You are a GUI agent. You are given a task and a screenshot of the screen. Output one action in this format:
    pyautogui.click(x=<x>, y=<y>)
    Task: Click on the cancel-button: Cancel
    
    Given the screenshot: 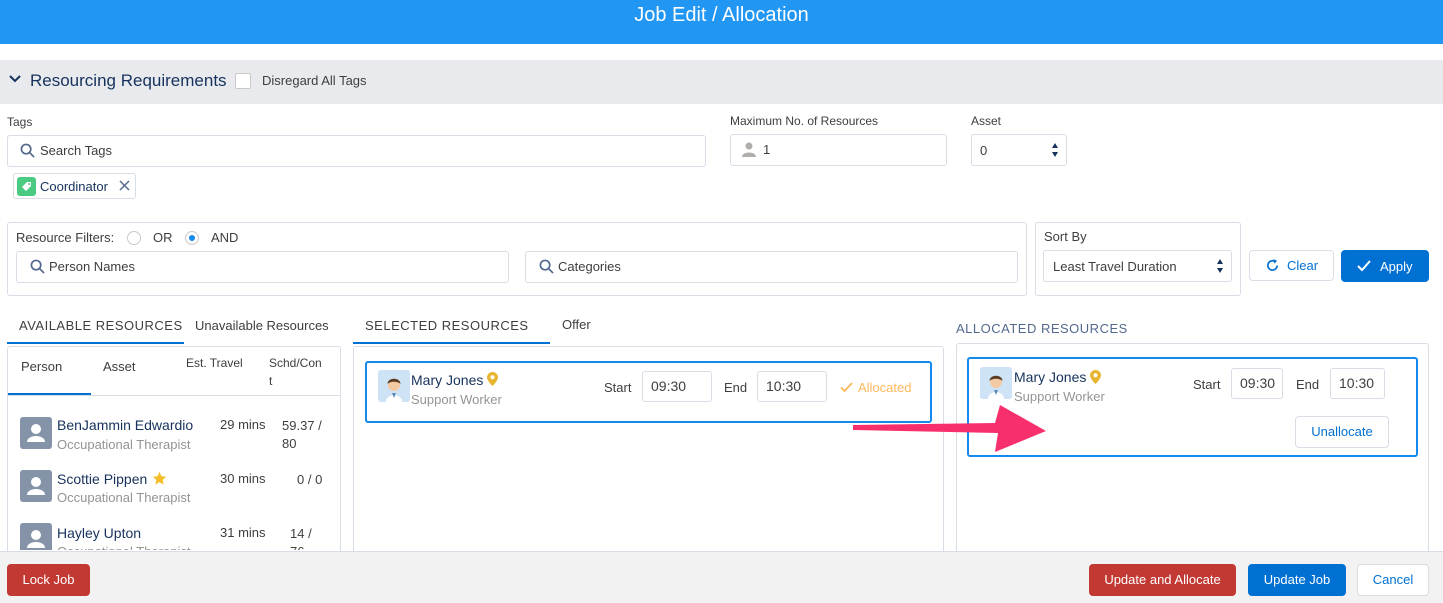 What is the action you would take?
    pyautogui.click(x=1393, y=580)
    